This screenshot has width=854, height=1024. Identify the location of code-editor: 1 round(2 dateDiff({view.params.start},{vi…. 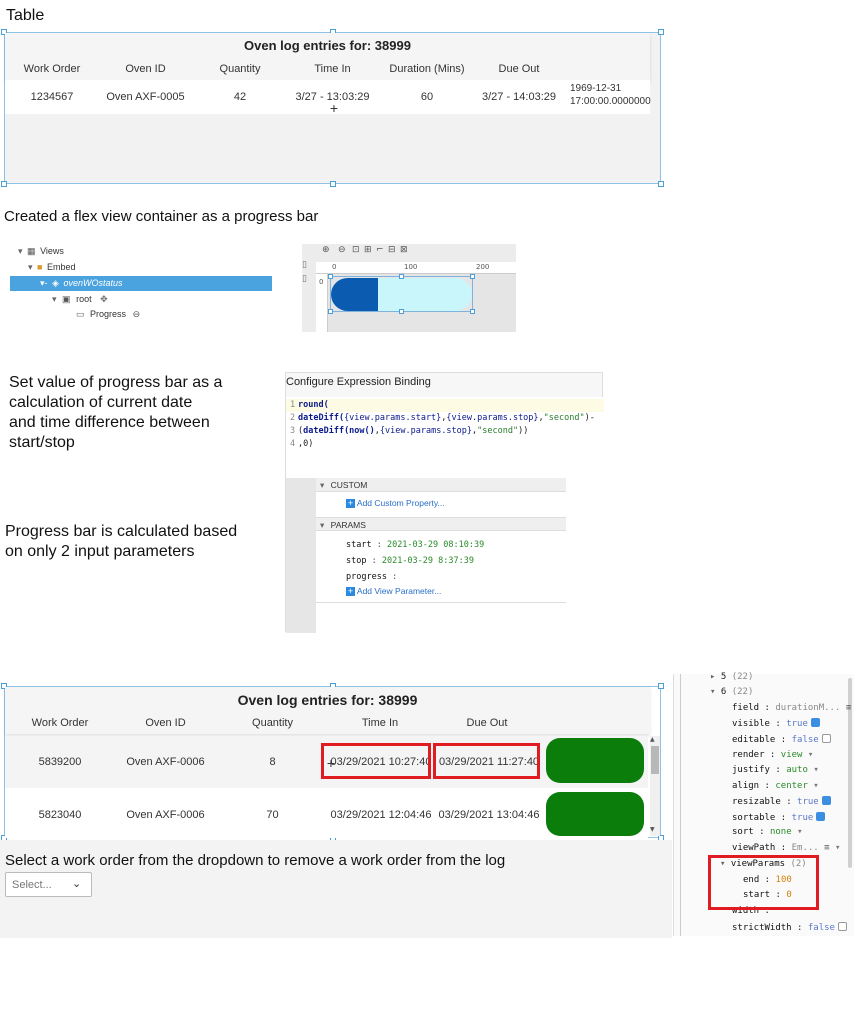
(445, 437).